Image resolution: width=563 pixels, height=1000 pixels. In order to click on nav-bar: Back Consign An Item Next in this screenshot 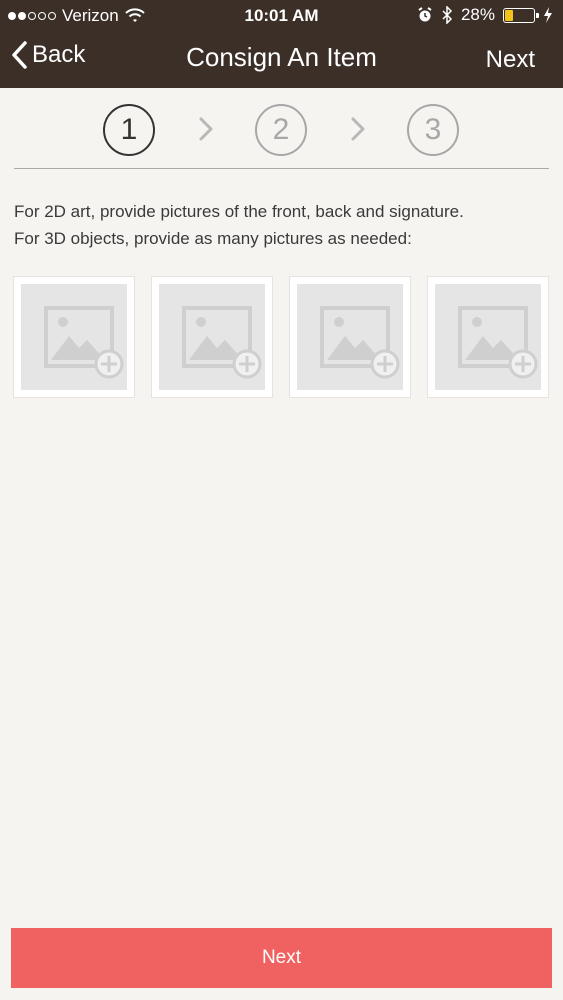, I will do `click(281, 60)`.